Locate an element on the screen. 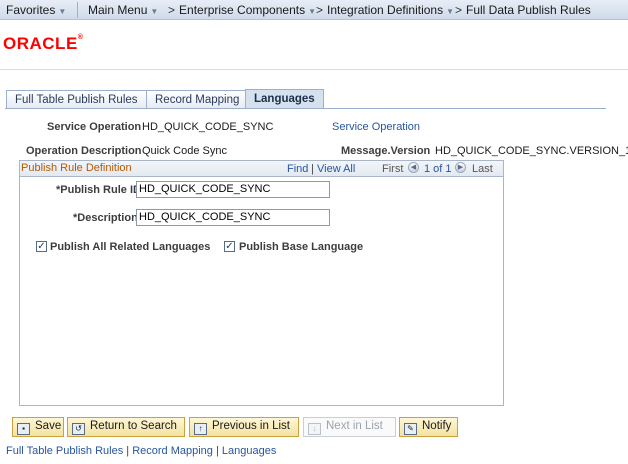  view-all-link: View All is located at coordinates (336, 169).